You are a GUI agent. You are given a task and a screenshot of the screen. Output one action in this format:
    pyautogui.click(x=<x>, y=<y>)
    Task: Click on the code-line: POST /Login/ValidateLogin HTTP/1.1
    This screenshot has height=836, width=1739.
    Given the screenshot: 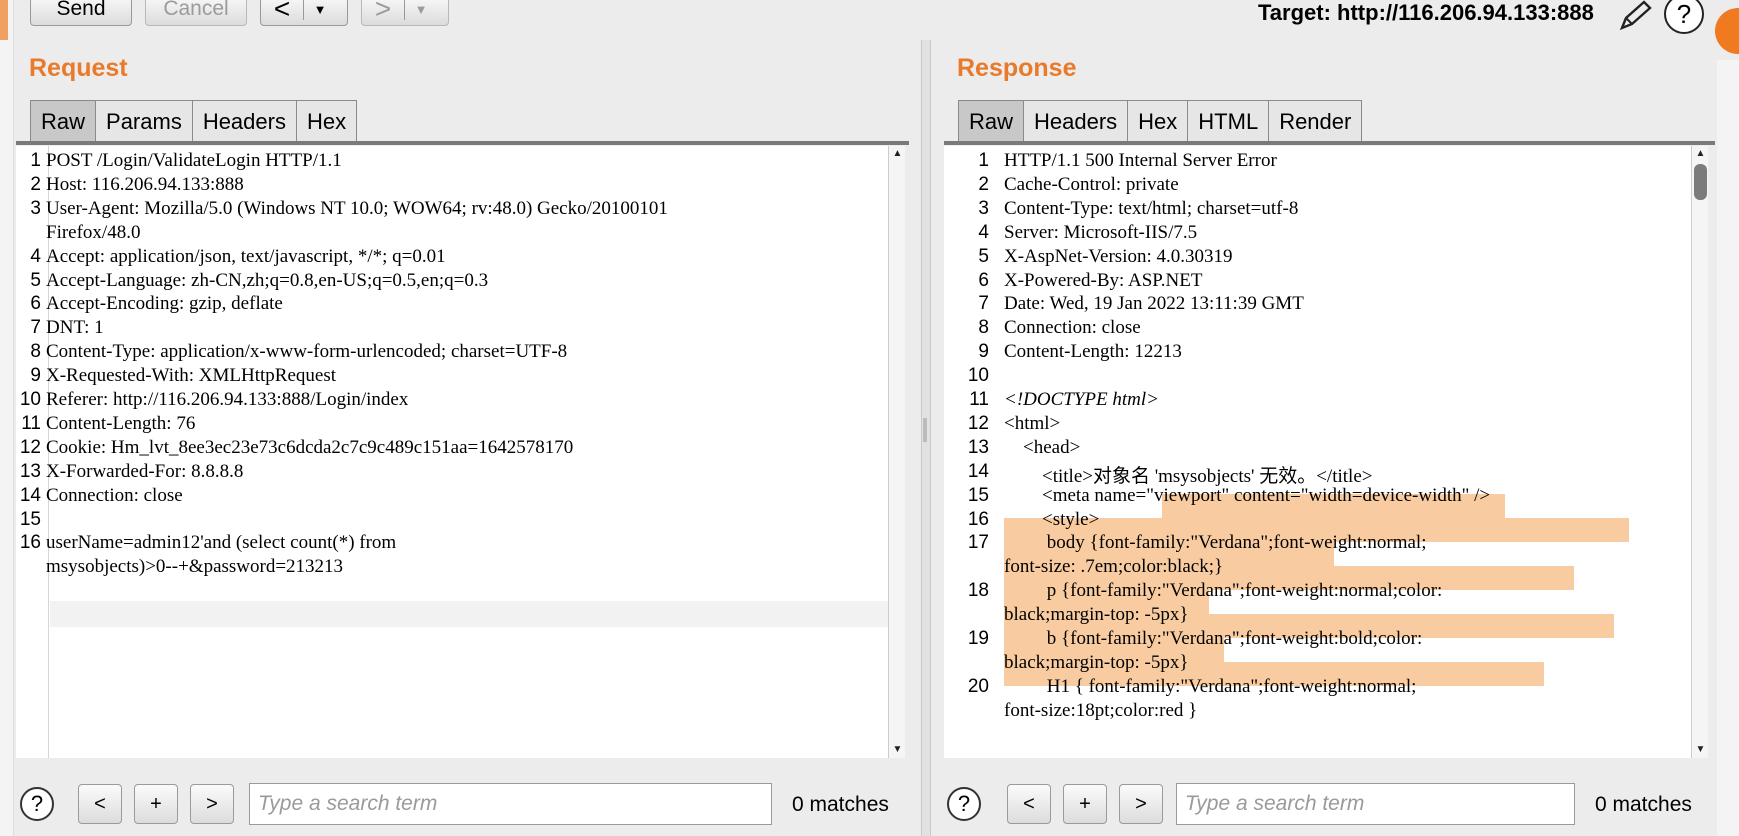 What is the action you would take?
    pyautogui.click(x=194, y=160)
    